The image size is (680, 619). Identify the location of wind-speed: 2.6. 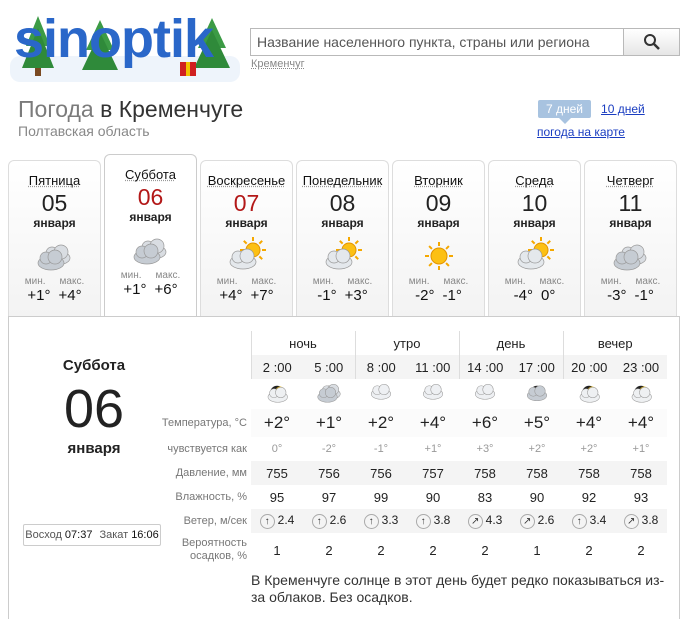
(546, 520).